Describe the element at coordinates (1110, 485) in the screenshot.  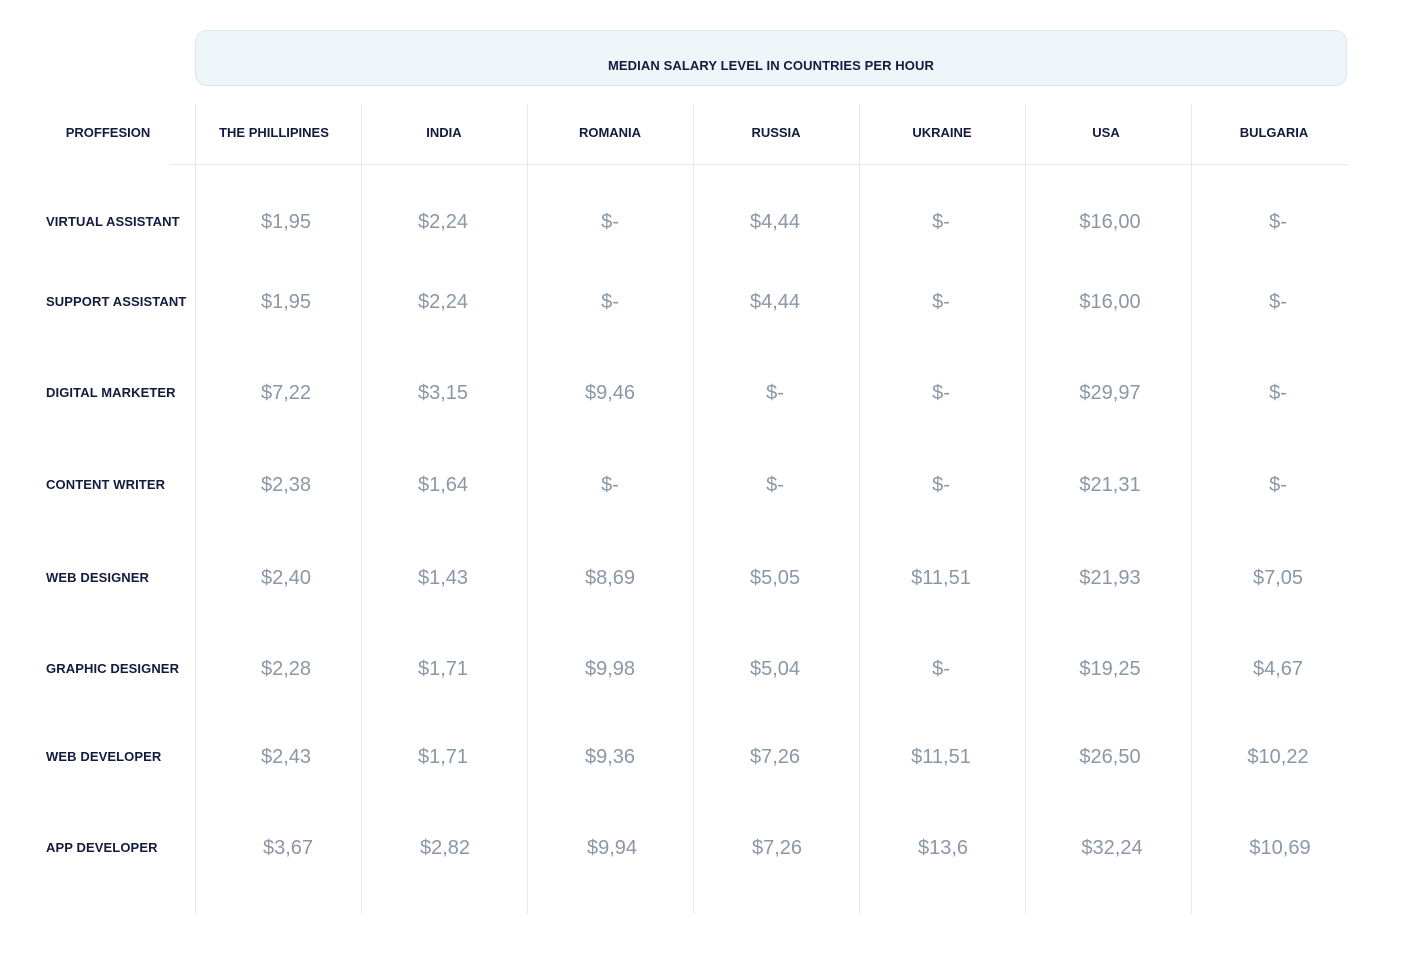
I see `salary-cell: $21,31` at that location.